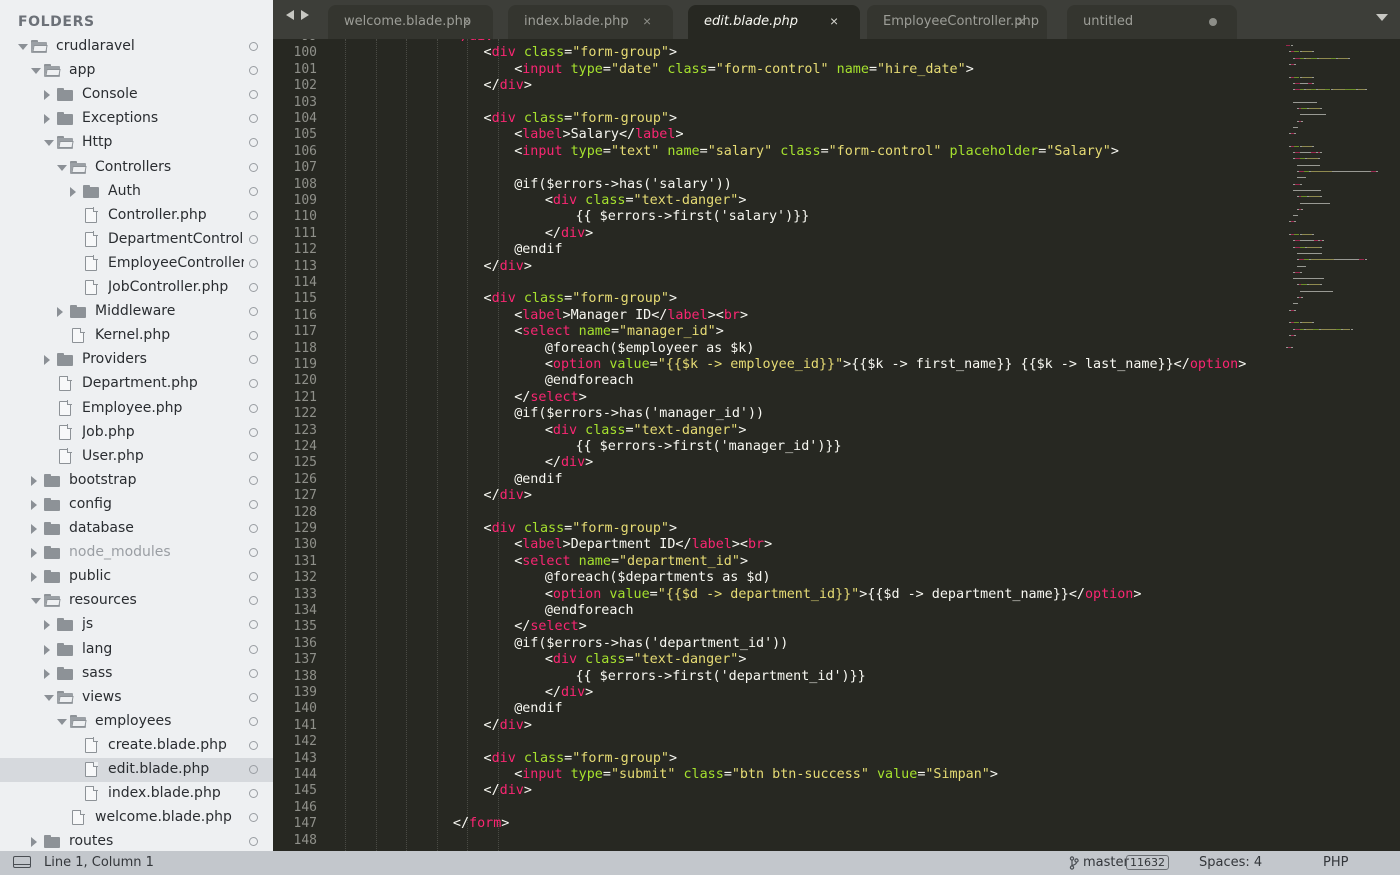 The image size is (1400, 875). What do you see at coordinates (136, 240) in the screenshot?
I see `sidebar-file: DepartmentController.php` at bounding box center [136, 240].